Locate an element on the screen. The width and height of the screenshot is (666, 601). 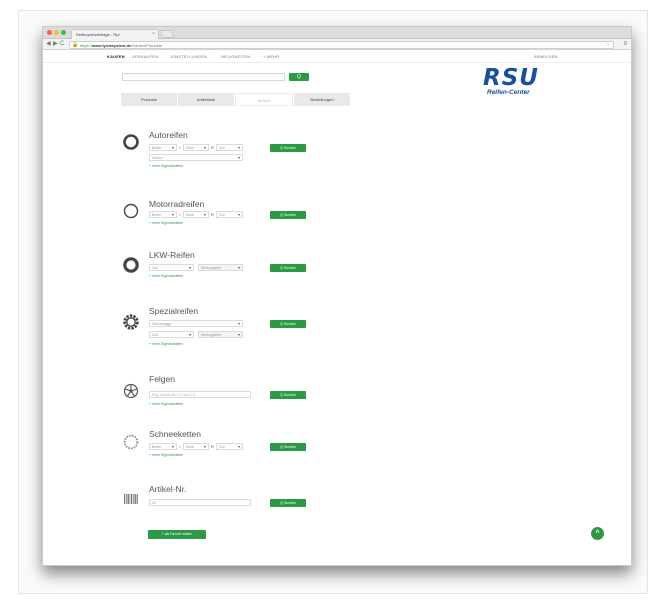
lkw-search-button: Q Suchen is located at coordinates (288, 268).